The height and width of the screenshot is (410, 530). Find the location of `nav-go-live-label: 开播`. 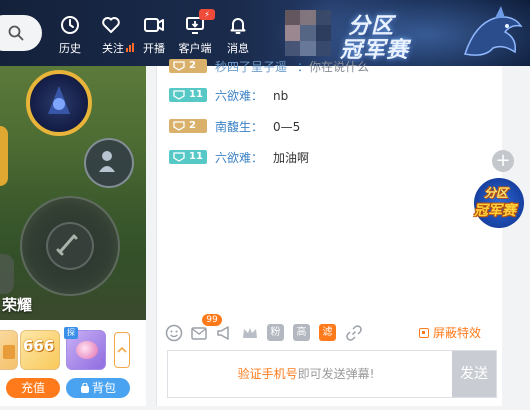

nav-go-live-label: 开播 is located at coordinates (154, 48).